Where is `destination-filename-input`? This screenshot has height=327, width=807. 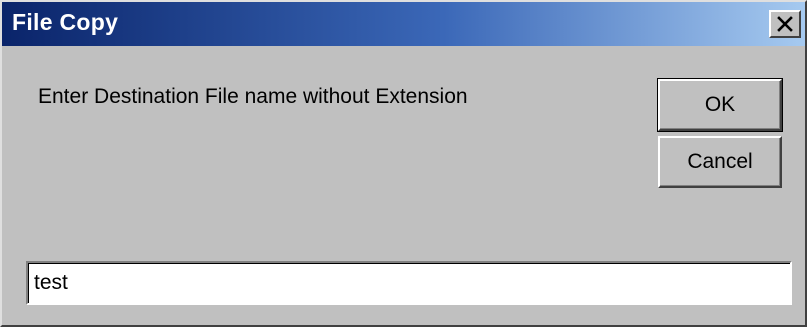 destination-filename-input is located at coordinates (409, 283).